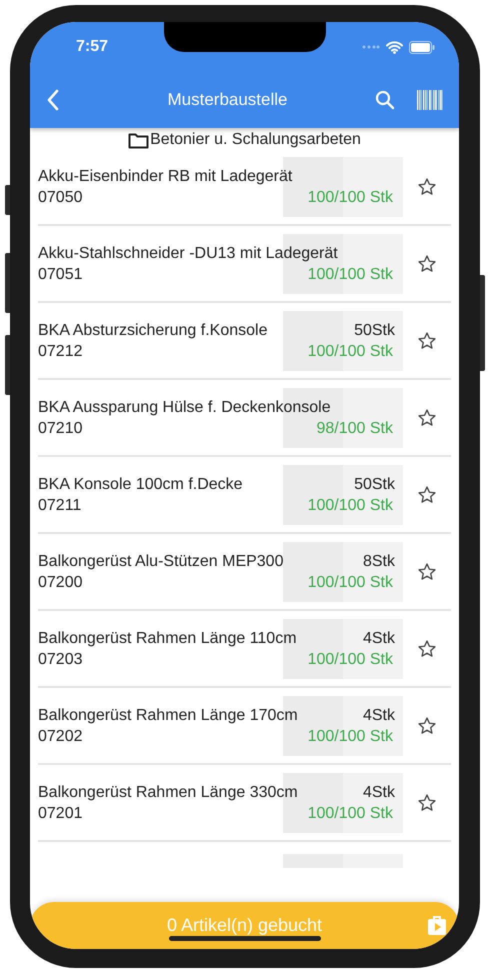 This screenshot has height=975, width=489. What do you see at coordinates (394, 47) in the screenshot?
I see `wifi-icon` at bounding box center [394, 47].